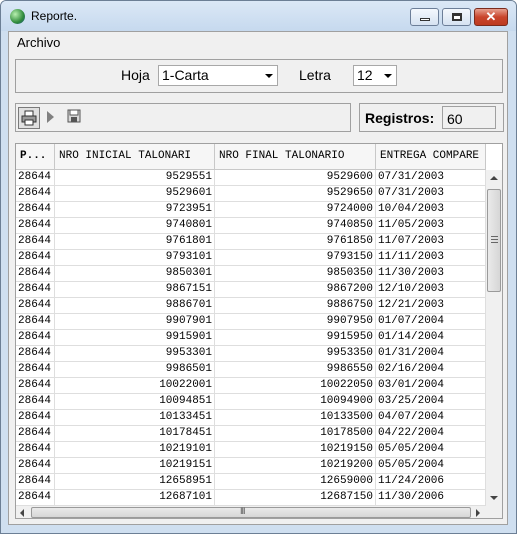  What do you see at coordinates (478, 513) in the screenshot?
I see `scroll-right-icon` at bounding box center [478, 513].